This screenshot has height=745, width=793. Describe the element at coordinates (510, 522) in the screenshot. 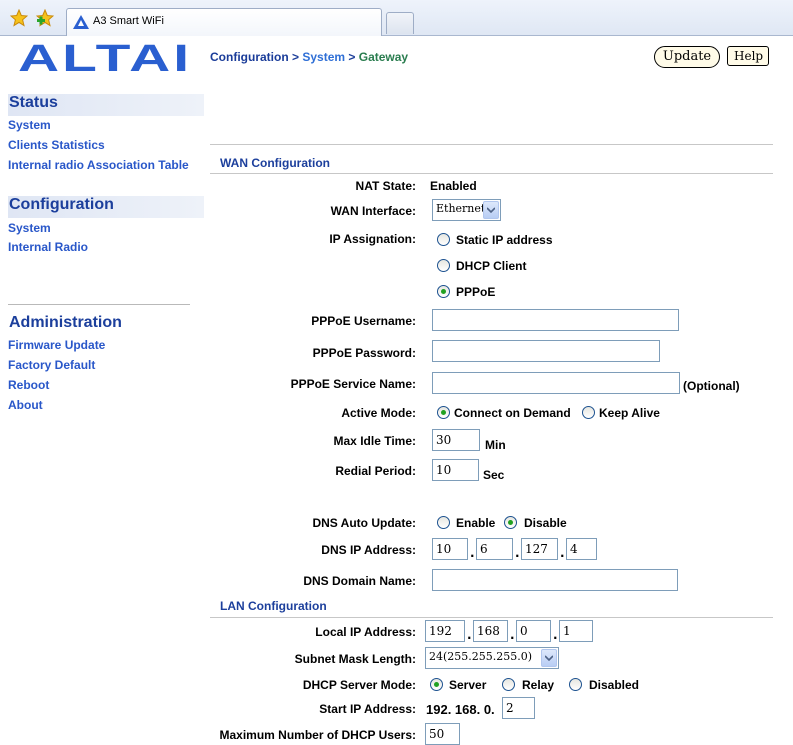

I see `radio-dns-disable` at that location.